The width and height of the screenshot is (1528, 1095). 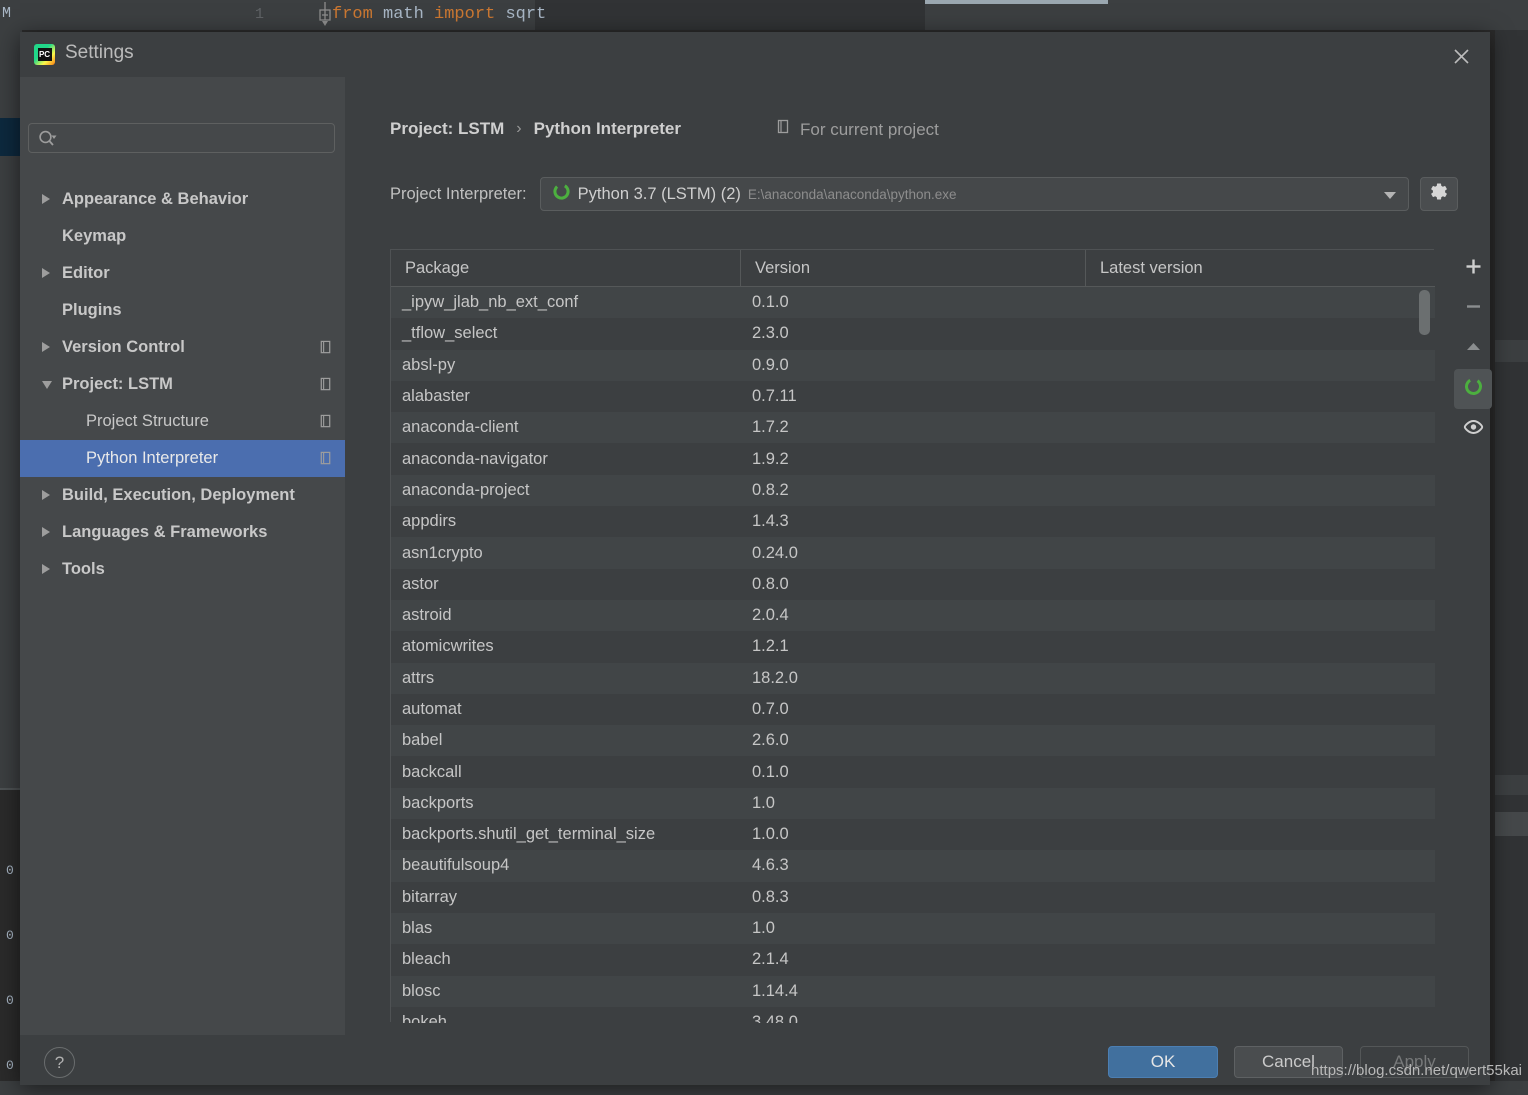 What do you see at coordinates (913, 459) in the screenshot?
I see `table-row: anaconda-navigator 1.9.2` at bounding box center [913, 459].